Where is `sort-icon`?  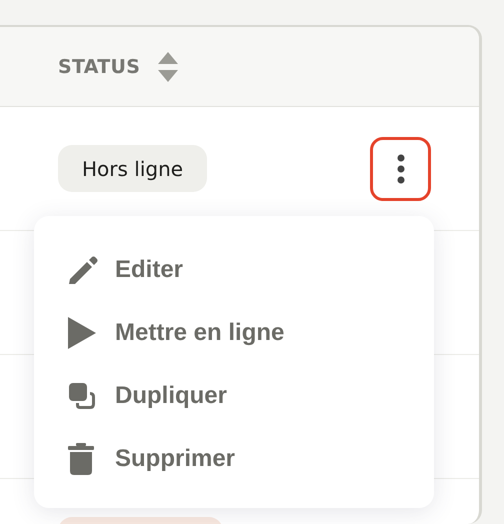 sort-icon is located at coordinates (168, 67).